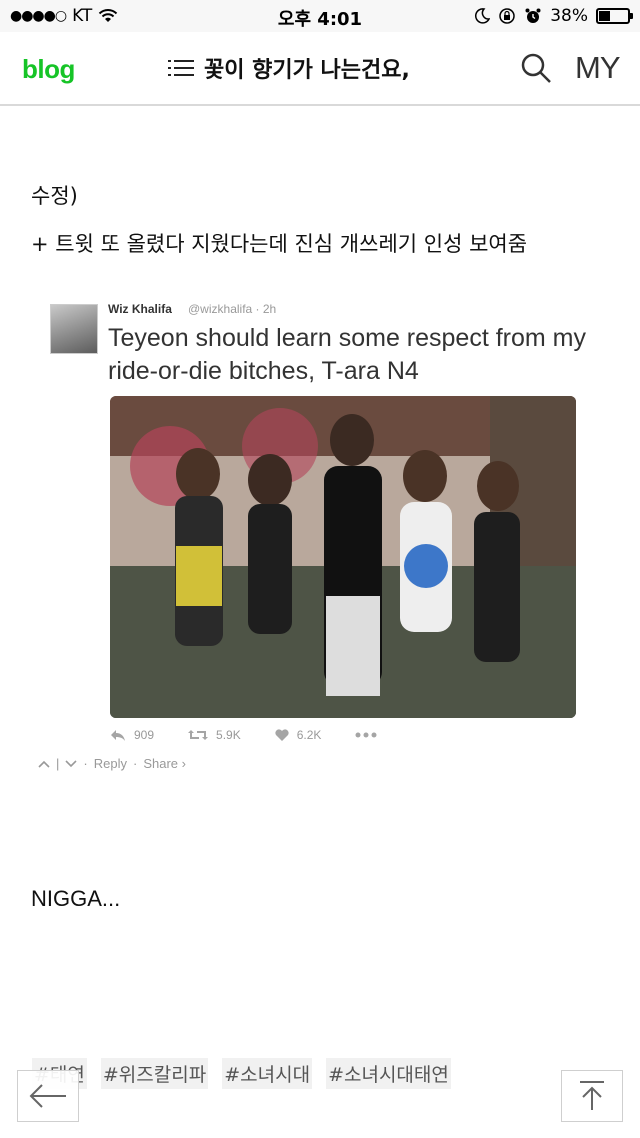 Image resolution: width=640 pixels, height=1138 pixels. I want to click on battery-percent: 38%, so click(569, 16).